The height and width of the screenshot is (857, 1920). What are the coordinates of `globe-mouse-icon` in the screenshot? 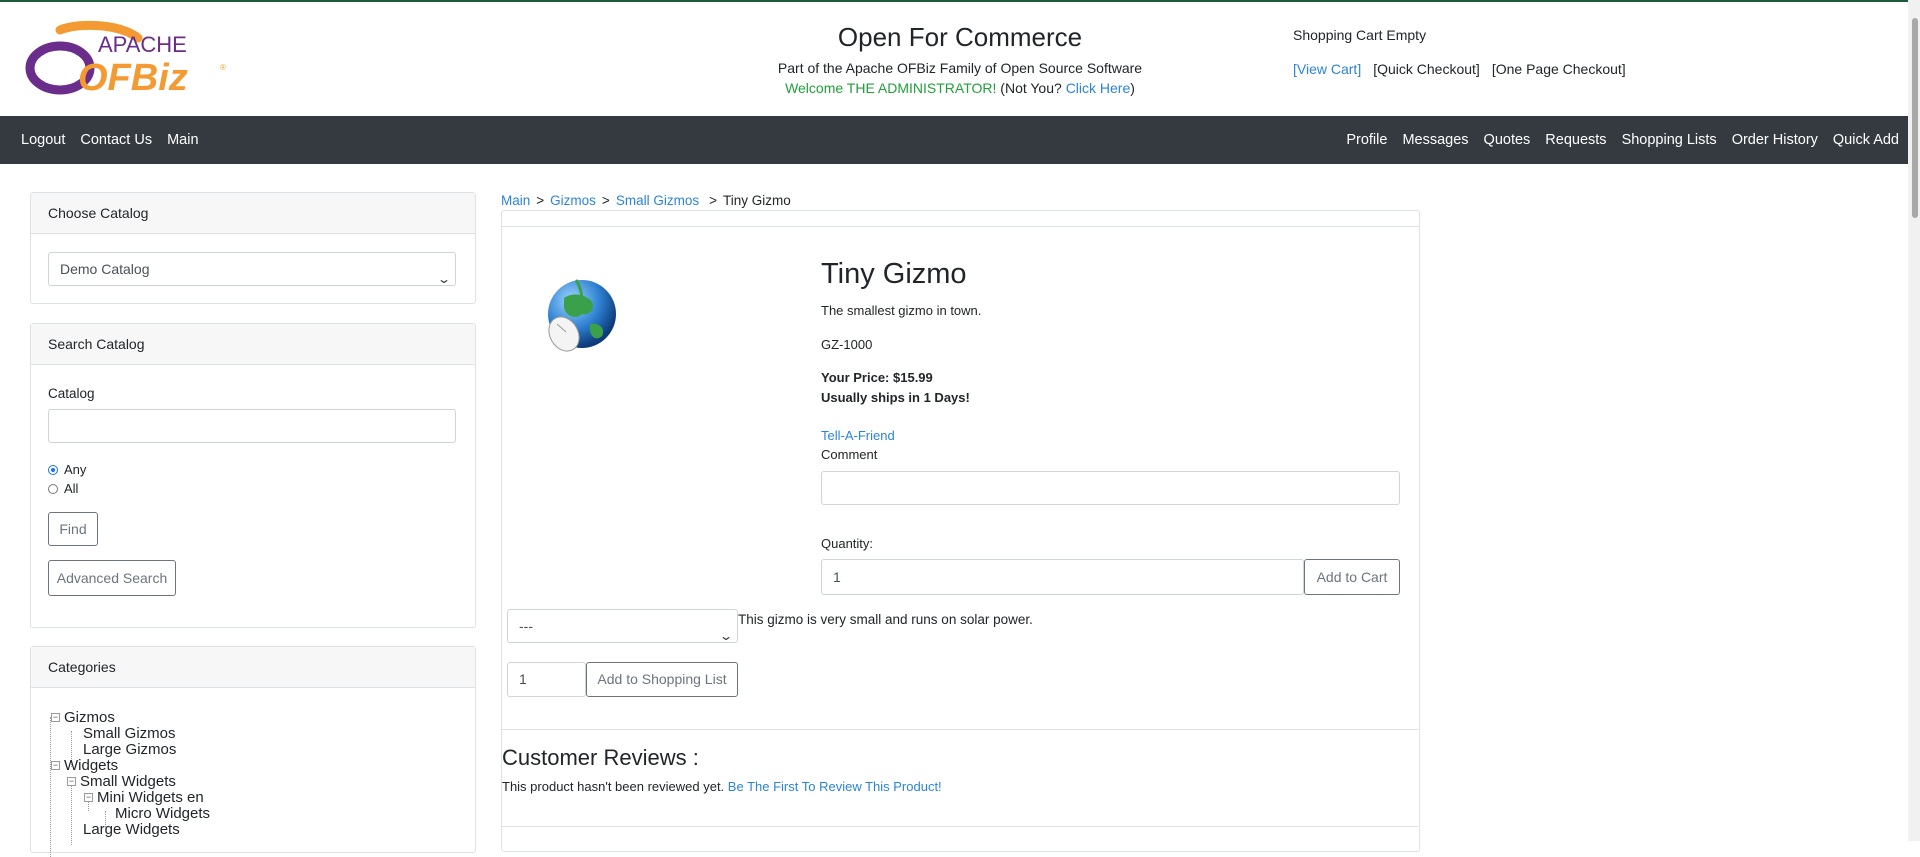 It's located at (582, 315).